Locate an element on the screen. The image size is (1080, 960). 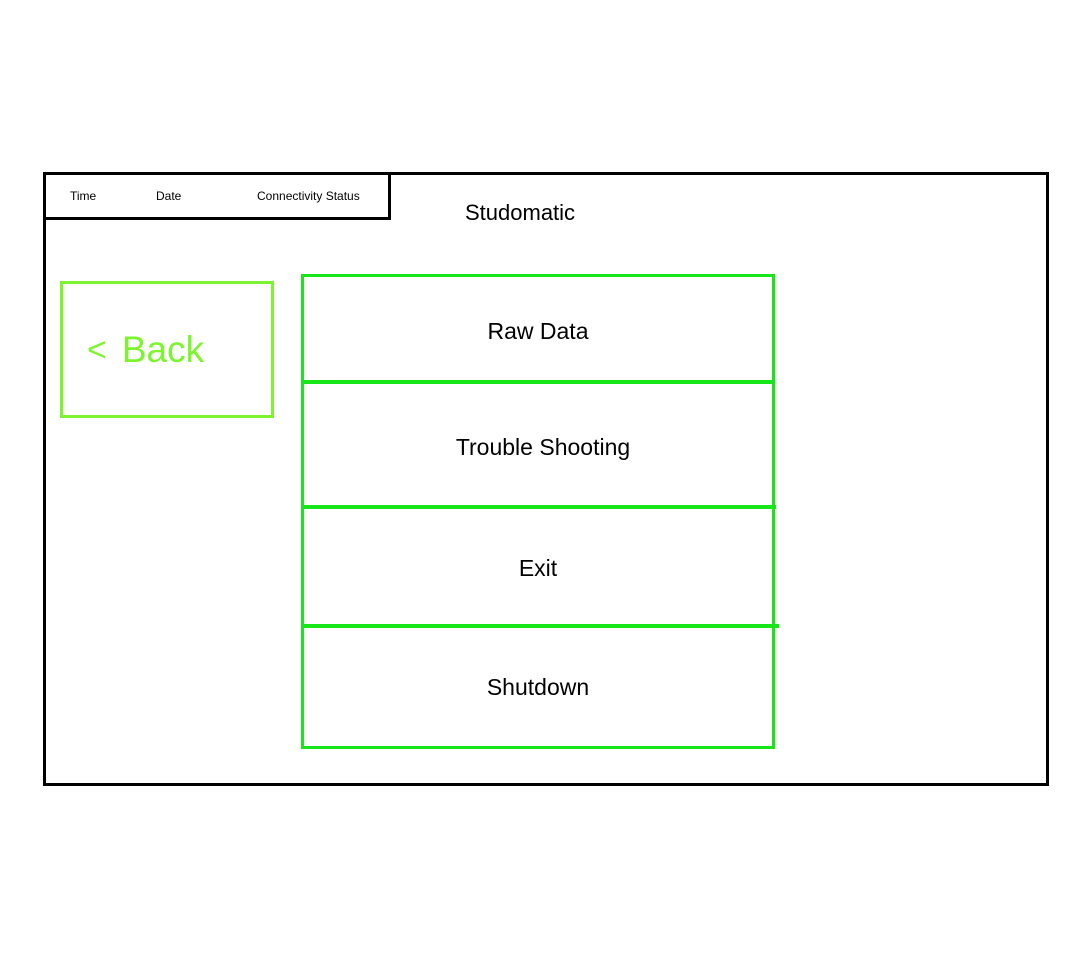
menu-item-raw-data: Raw Data is located at coordinates (538, 331).